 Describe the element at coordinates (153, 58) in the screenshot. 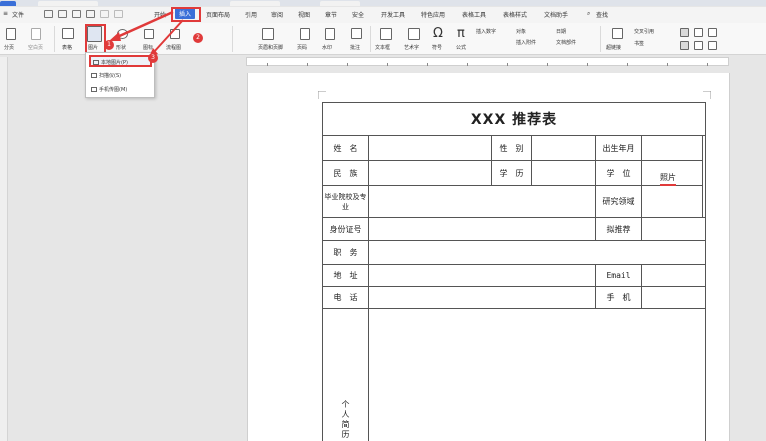

I see `step-badge-3: 3` at that location.